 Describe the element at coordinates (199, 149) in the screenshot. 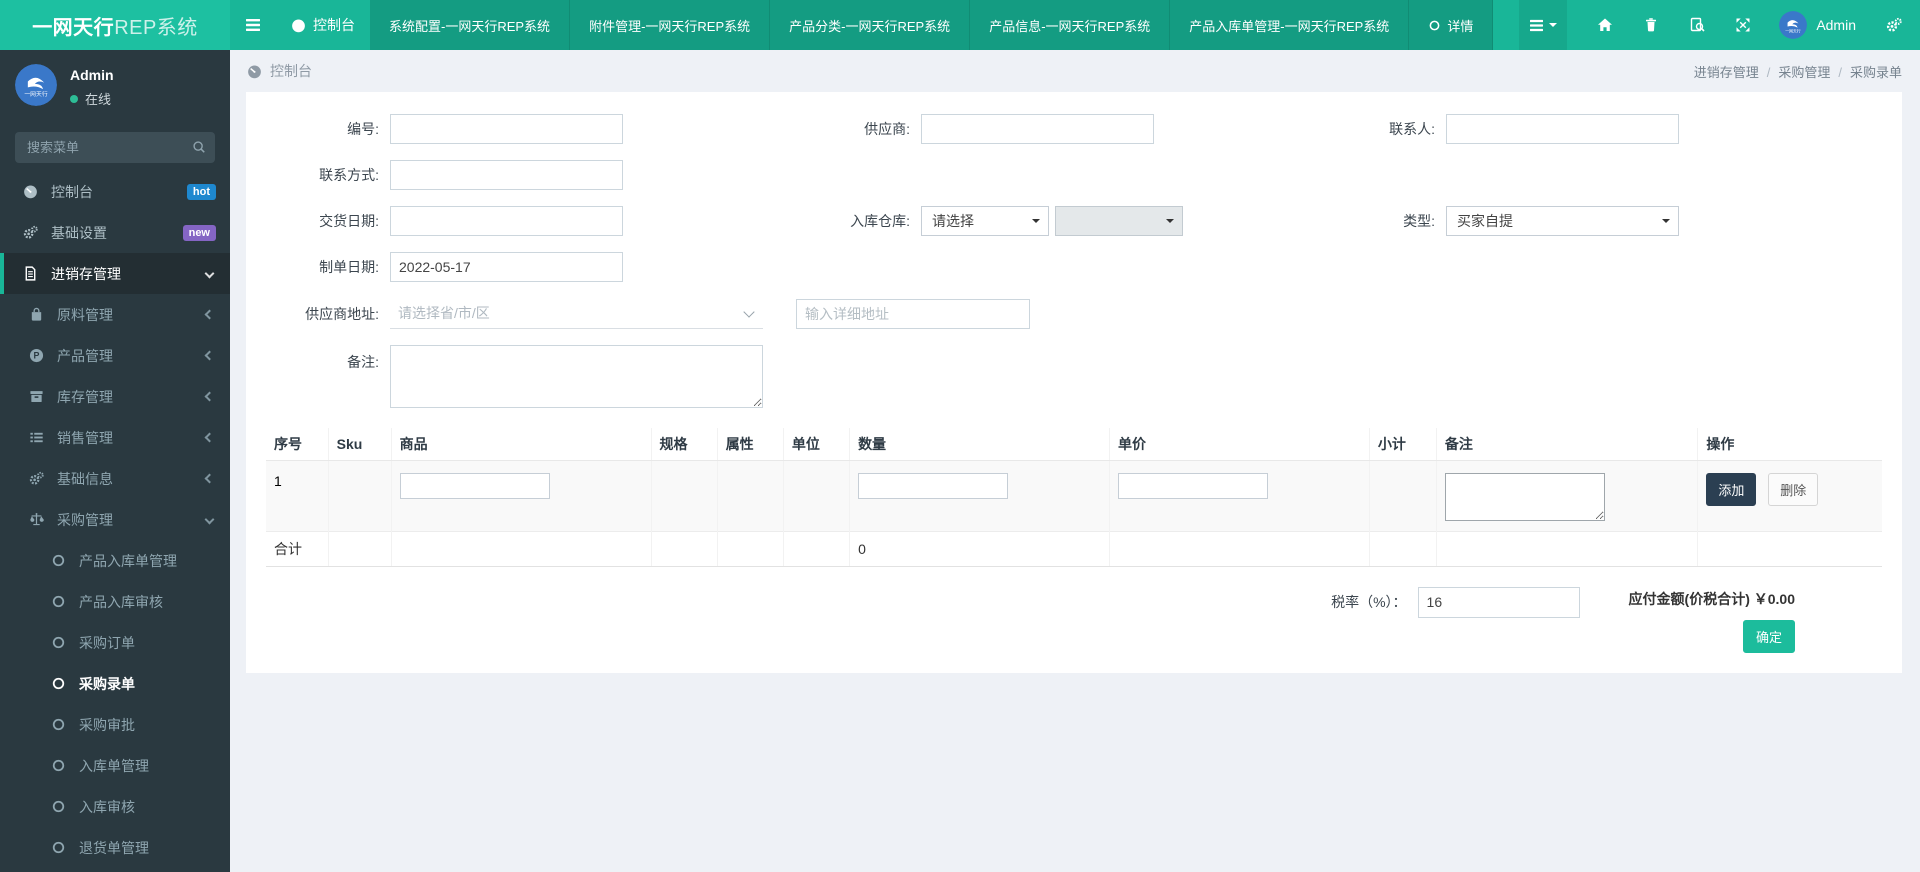

I see `search-icon` at that location.